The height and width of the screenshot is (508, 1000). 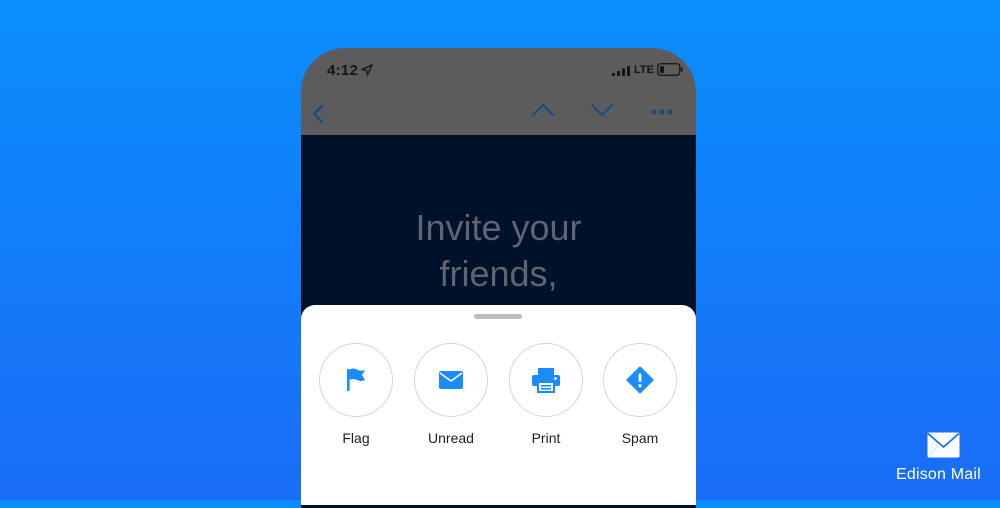 What do you see at coordinates (644, 70) in the screenshot?
I see `network-label: LTE` at bounding box center [644, 70].